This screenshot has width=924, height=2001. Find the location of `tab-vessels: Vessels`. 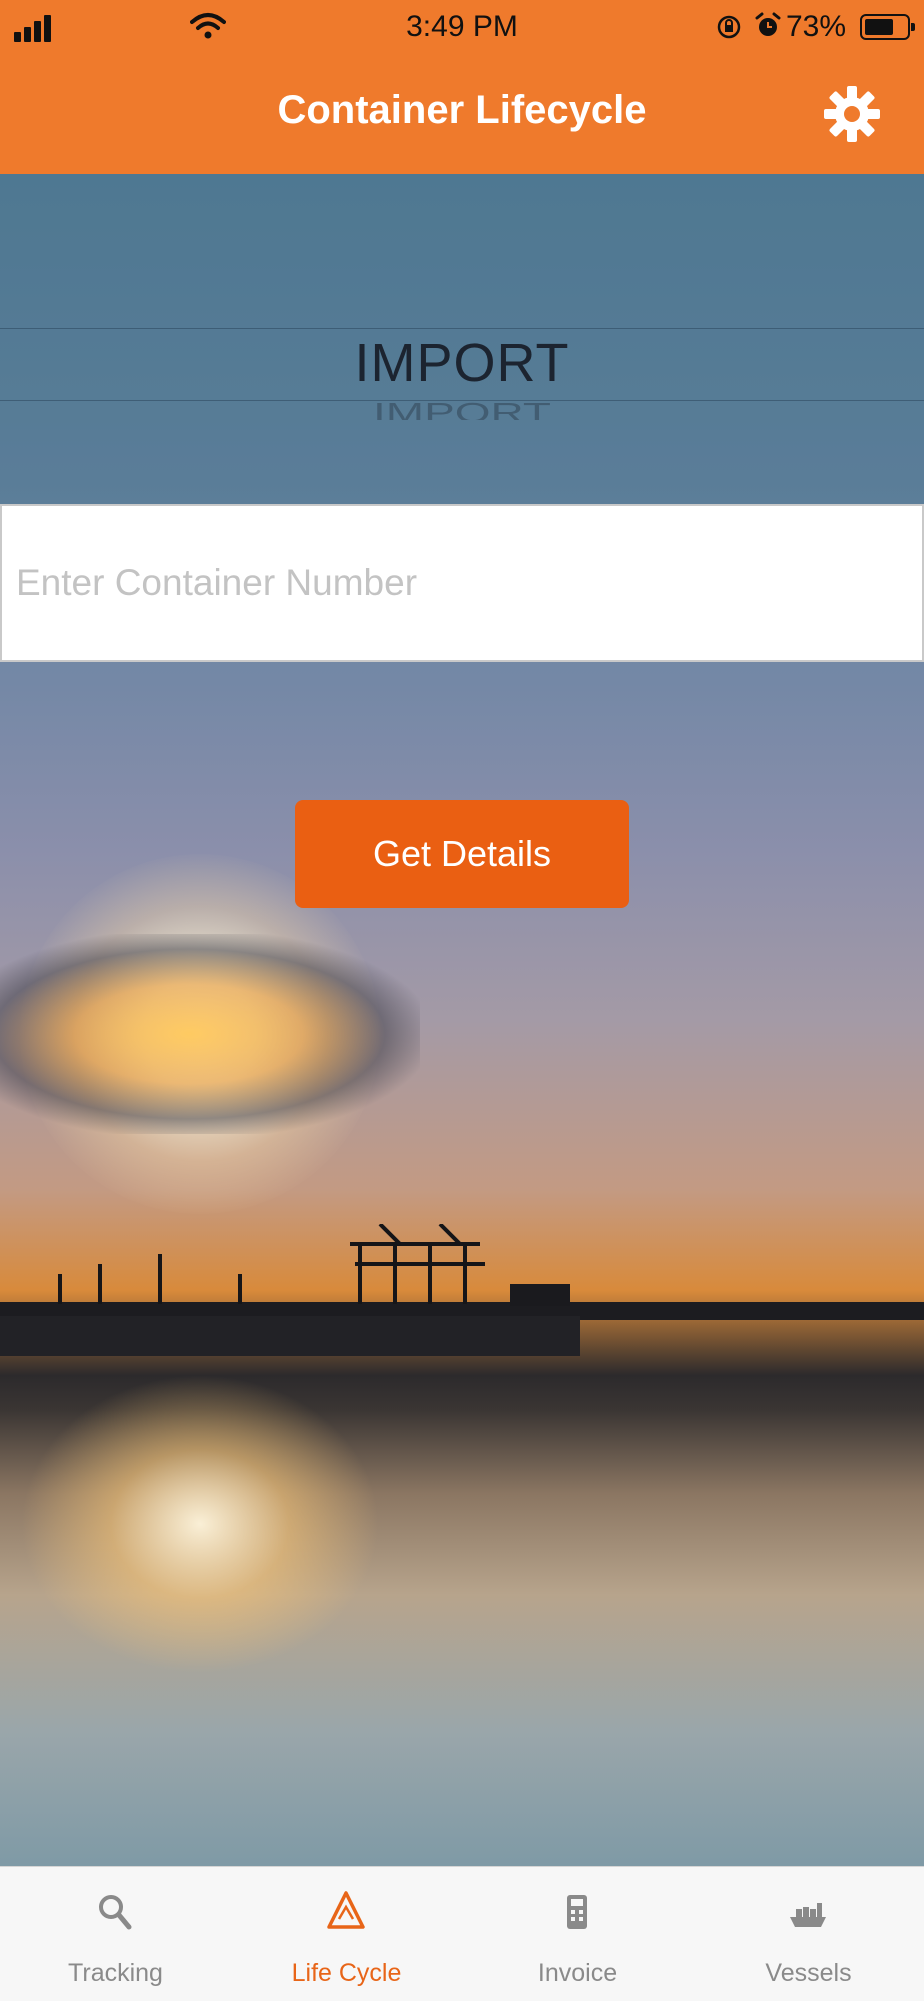

tab-vessels: Vessels is located at coordinates (808, 1934).